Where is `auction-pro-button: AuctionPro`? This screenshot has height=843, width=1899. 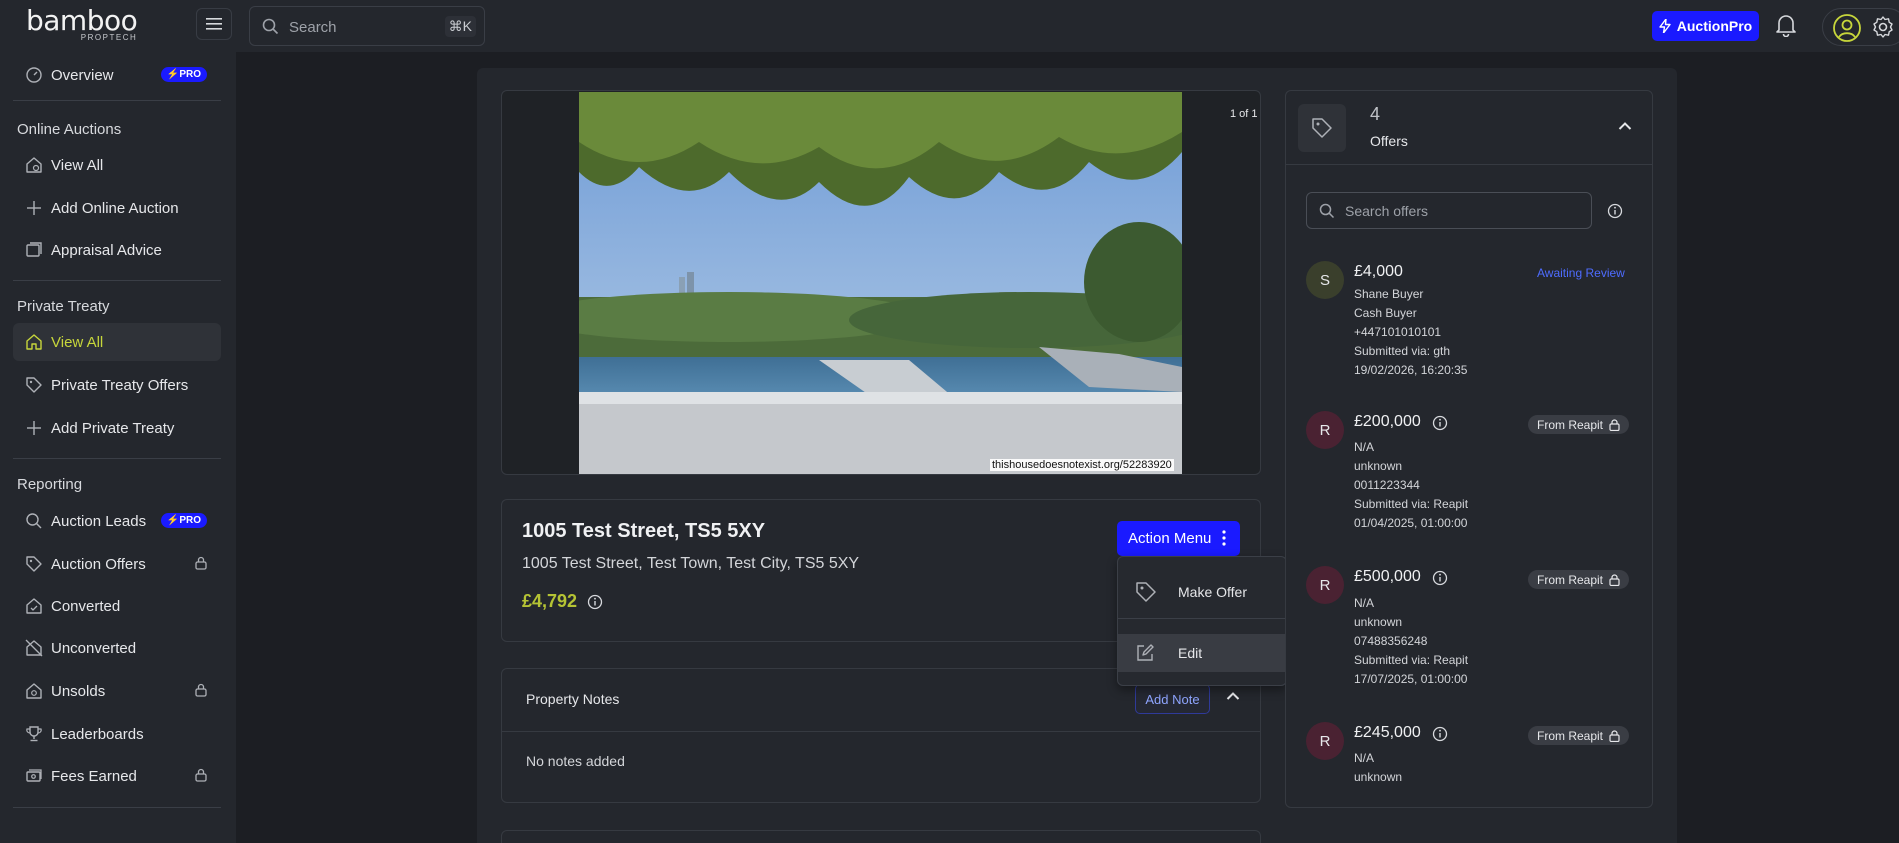
auction-pro-button: AuctionPro is located at coordinates (1705, 26).